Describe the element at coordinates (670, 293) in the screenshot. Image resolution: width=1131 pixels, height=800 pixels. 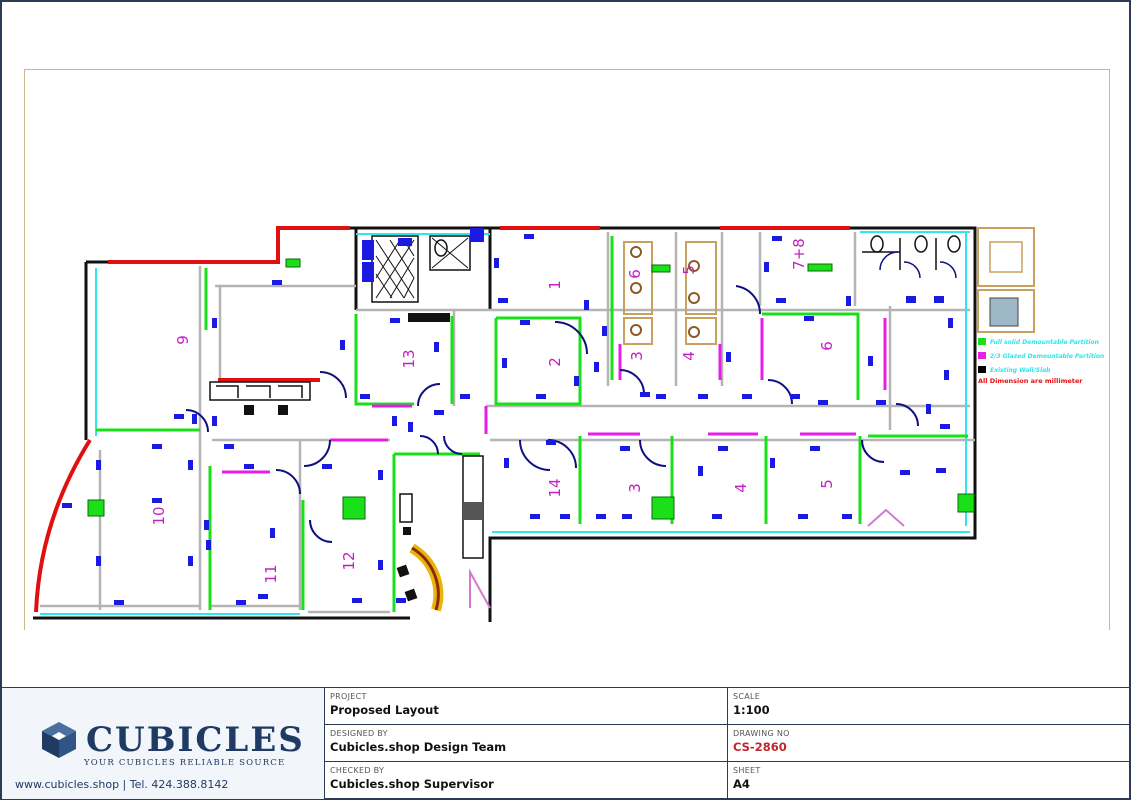
I see `workstations` at that location.